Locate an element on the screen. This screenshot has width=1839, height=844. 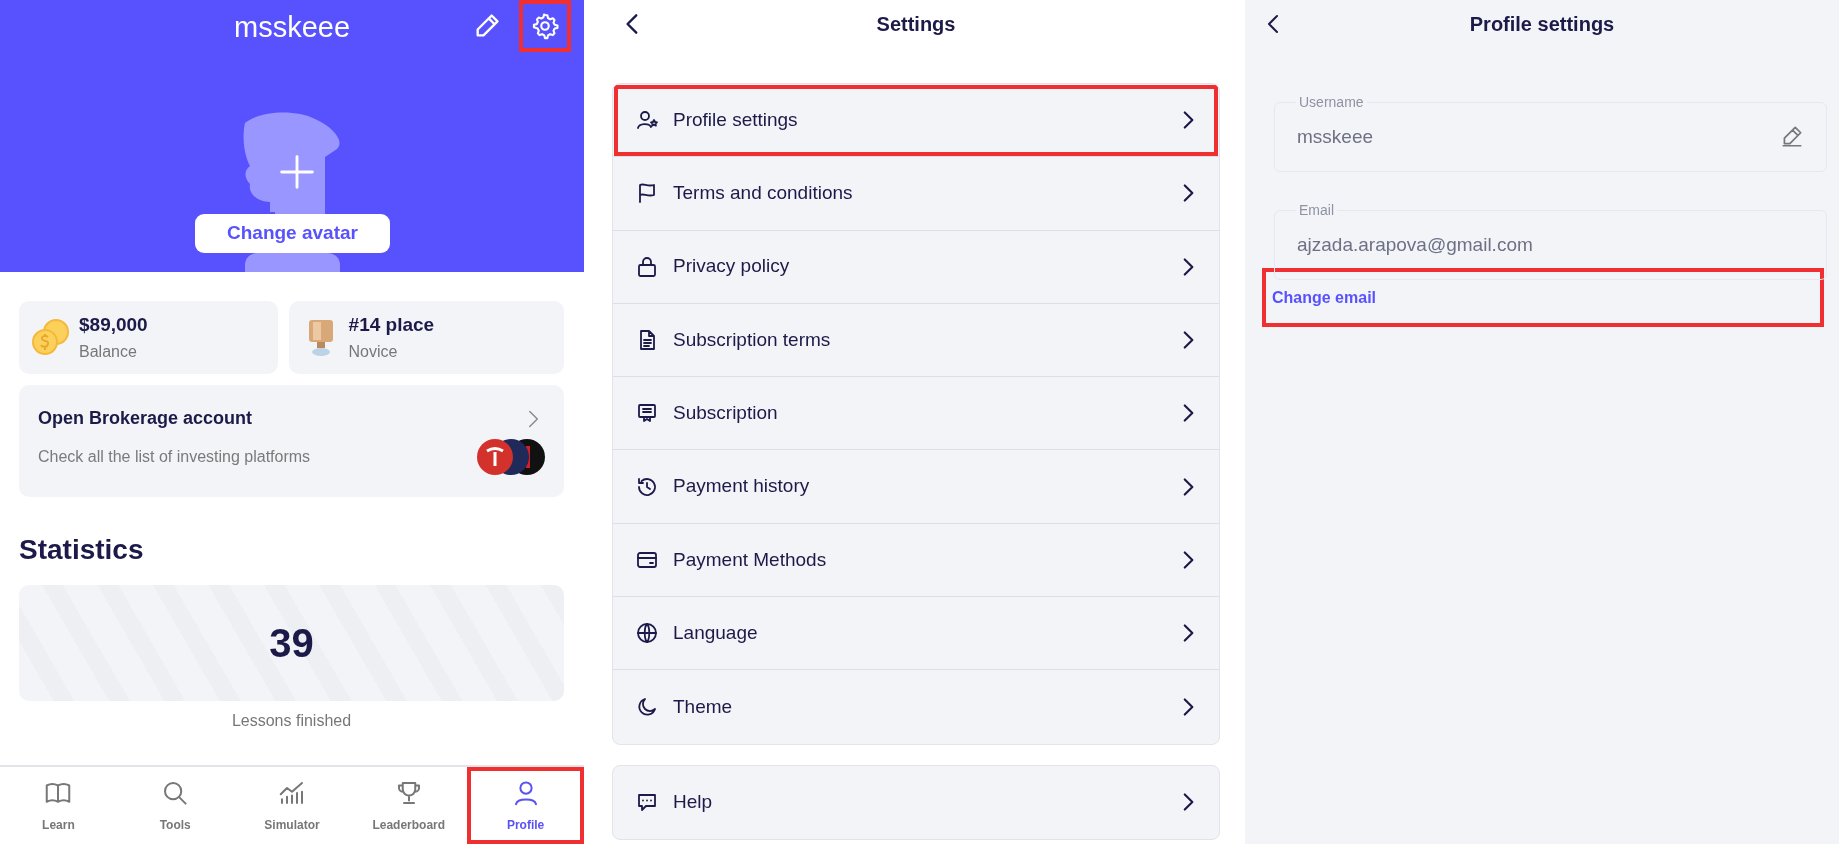
stat-value: #14 place is located at coordinates (391, 325).